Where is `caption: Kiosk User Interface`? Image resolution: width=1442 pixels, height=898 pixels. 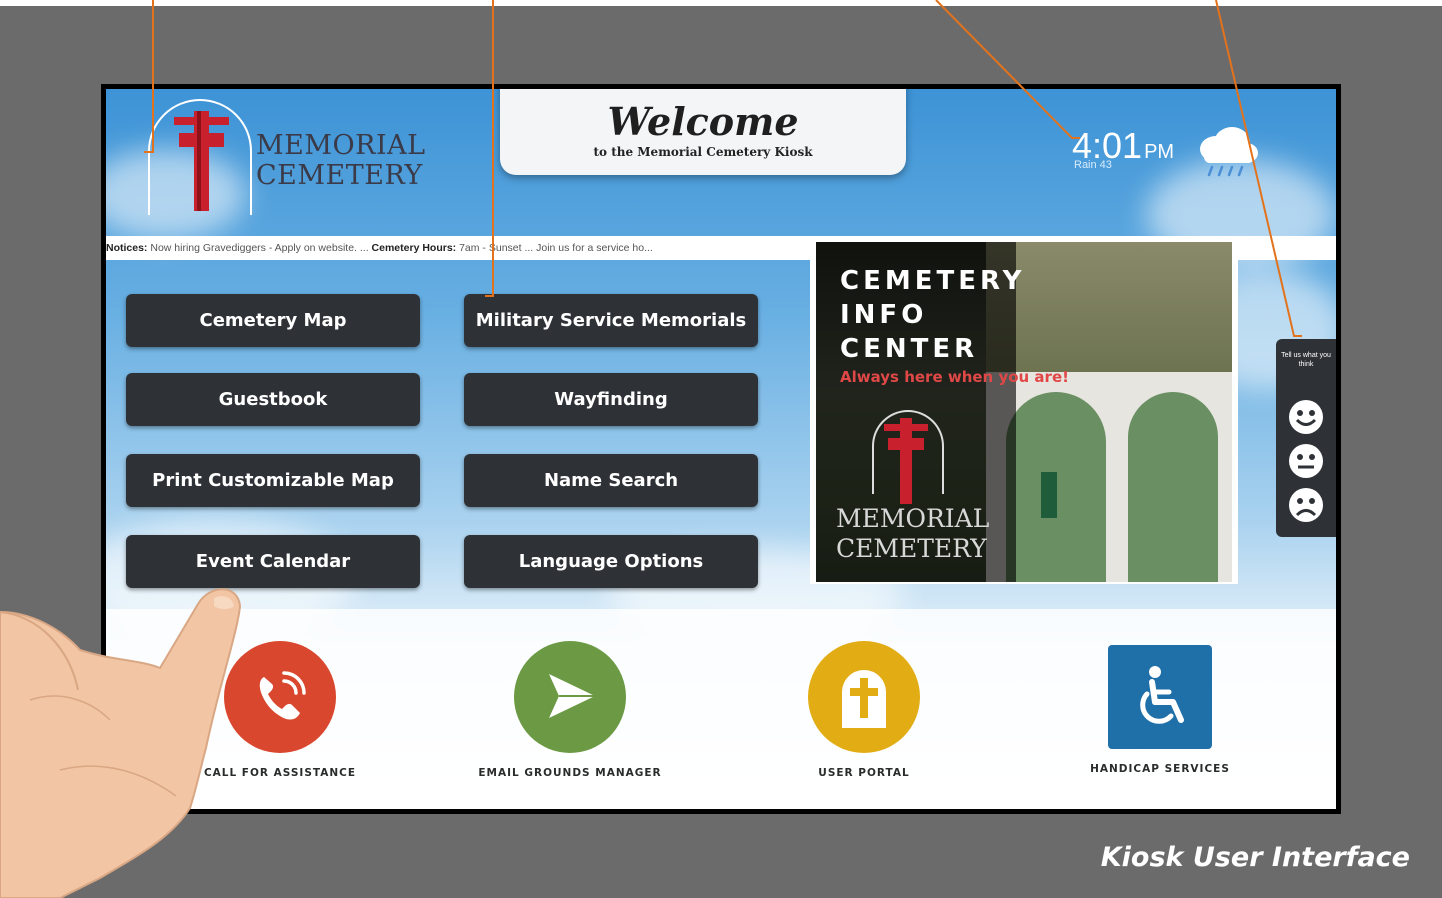
caption: Kiosk User Interface is located at coordinates (1255, 857).